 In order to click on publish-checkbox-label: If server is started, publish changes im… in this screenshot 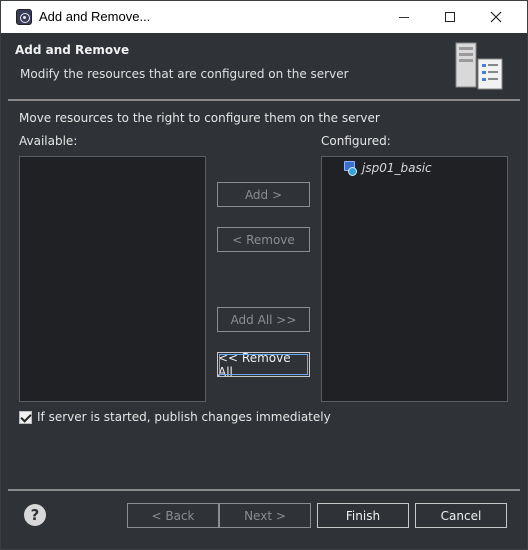, I will do `click(184, 417)`.